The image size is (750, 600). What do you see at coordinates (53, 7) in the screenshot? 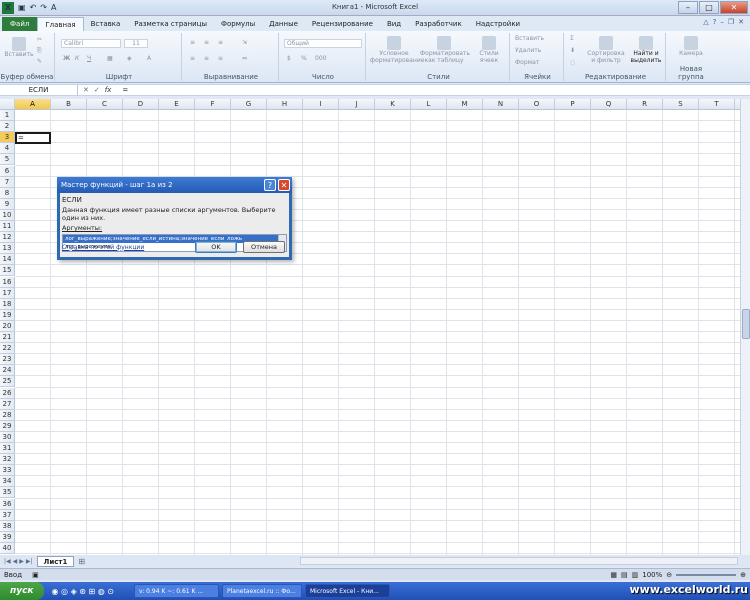
I see `font-icon: A` at bounding box center [53, 7].